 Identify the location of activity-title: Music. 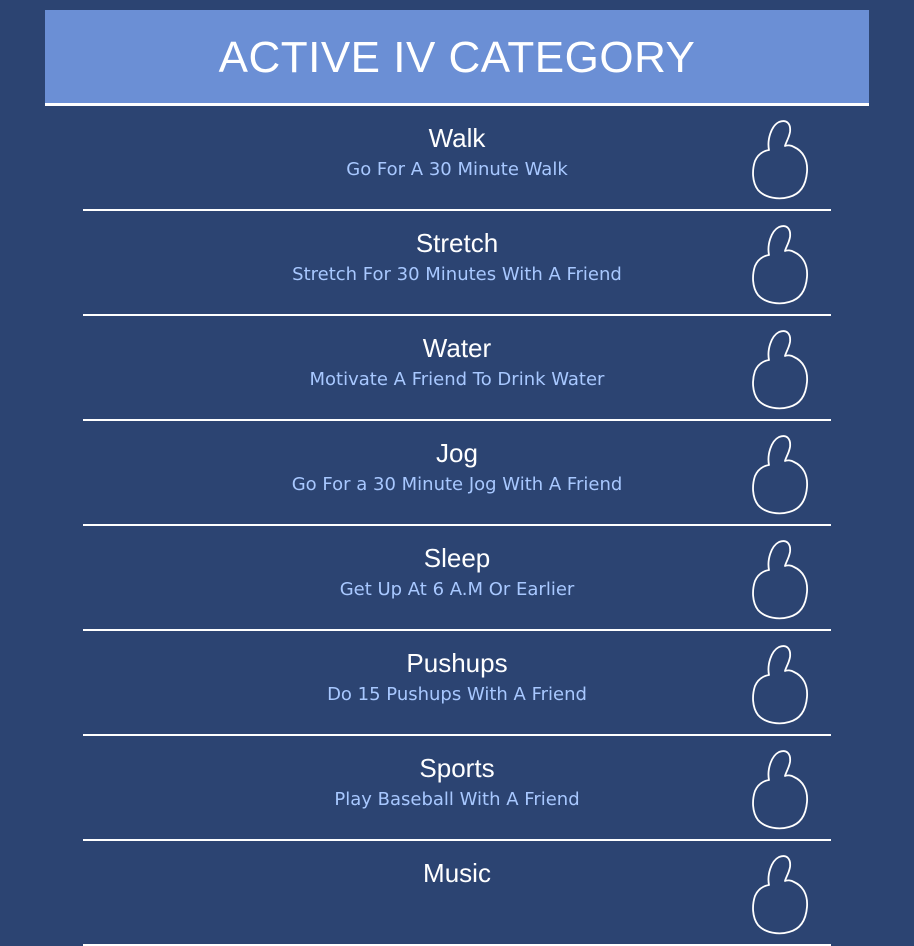
(457, 873).